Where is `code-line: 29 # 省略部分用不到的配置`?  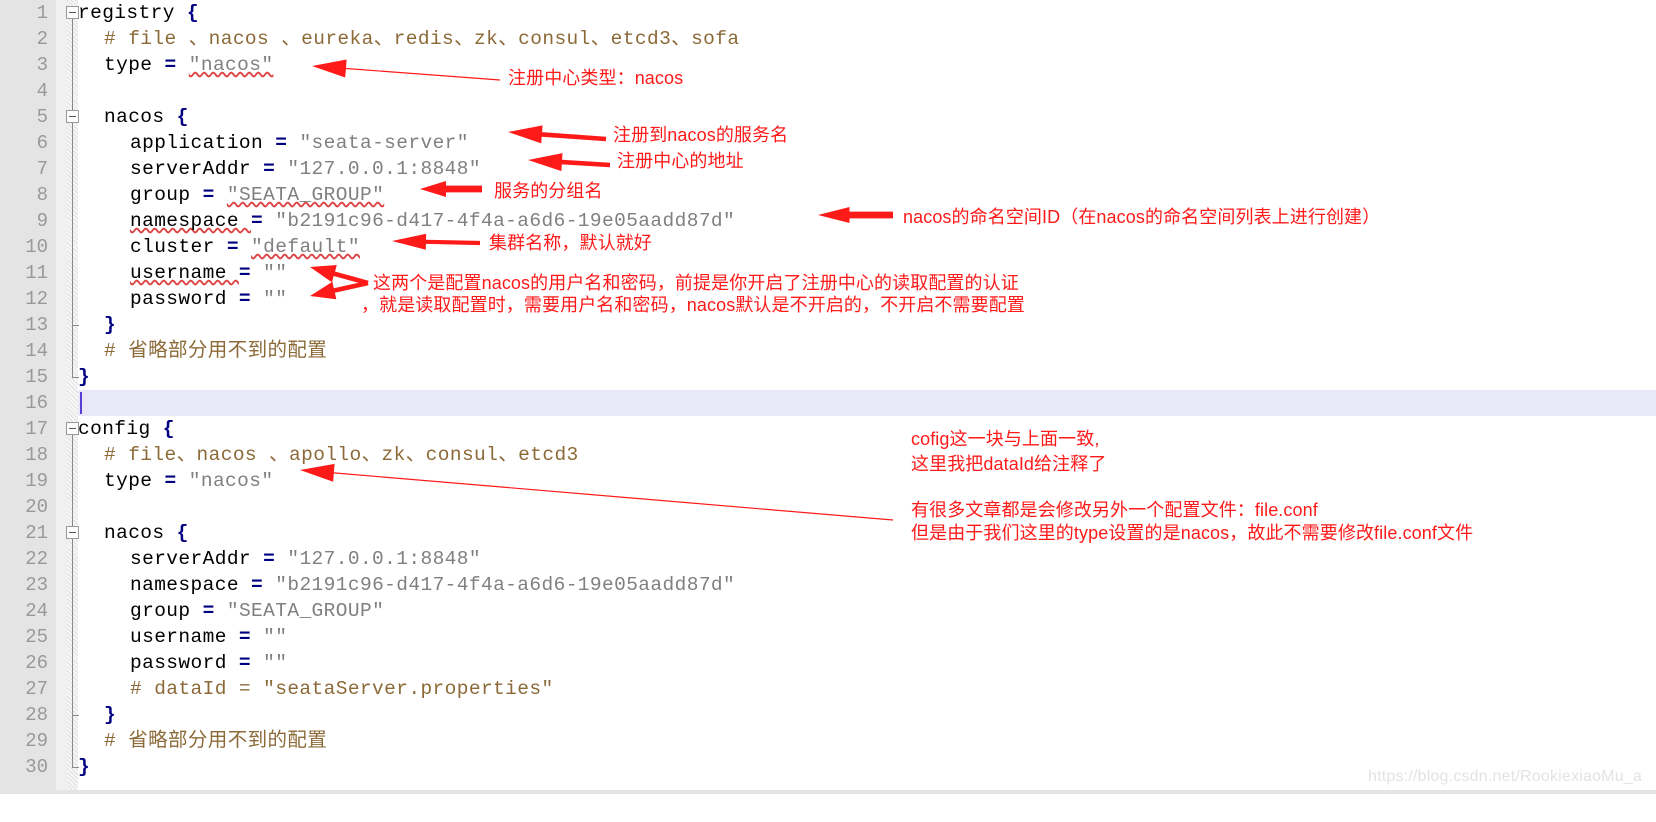 code-line: 29 # 省略部分用不到的配置 is located at coordinates (828, 741).